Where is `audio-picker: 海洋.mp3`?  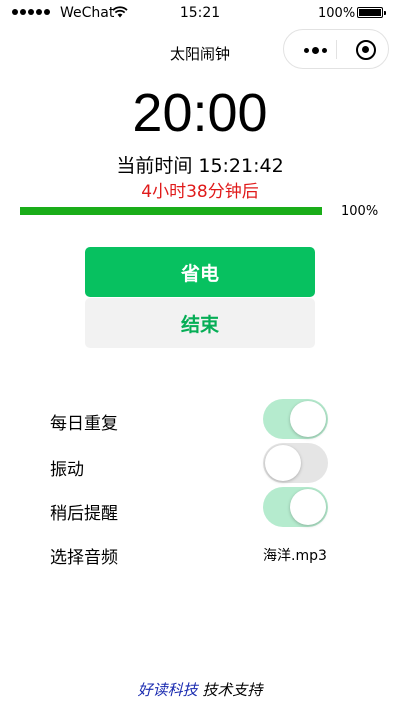
audio-picker: 海洋.mp3 is located at coordinates (295, 555).